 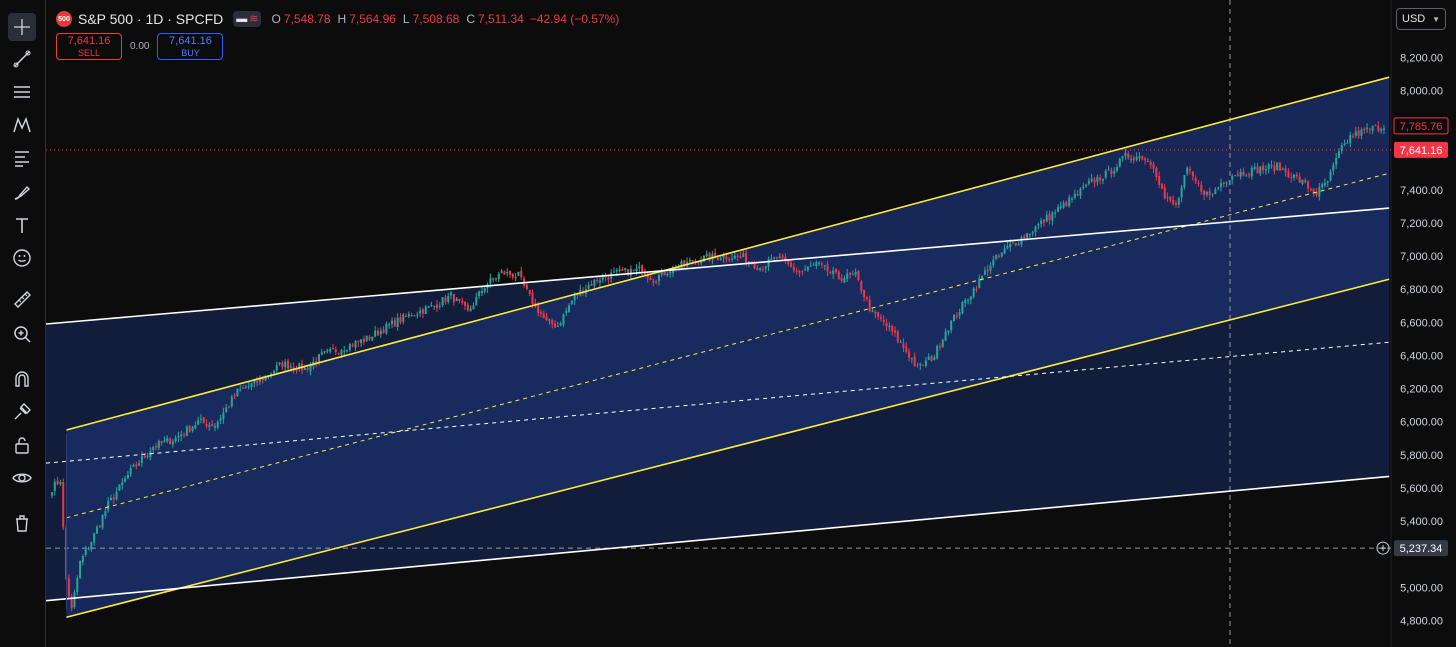 What do you see at coordinates (22, 412) in the screenshot?
I see `tool-lock-drawings-button` at bounding box center [22, 412].